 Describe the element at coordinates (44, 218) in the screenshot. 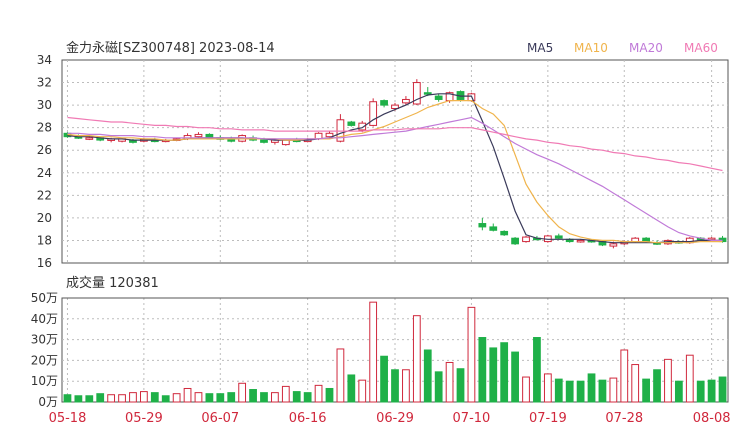

I see `price-tick-label: 20` at that location.